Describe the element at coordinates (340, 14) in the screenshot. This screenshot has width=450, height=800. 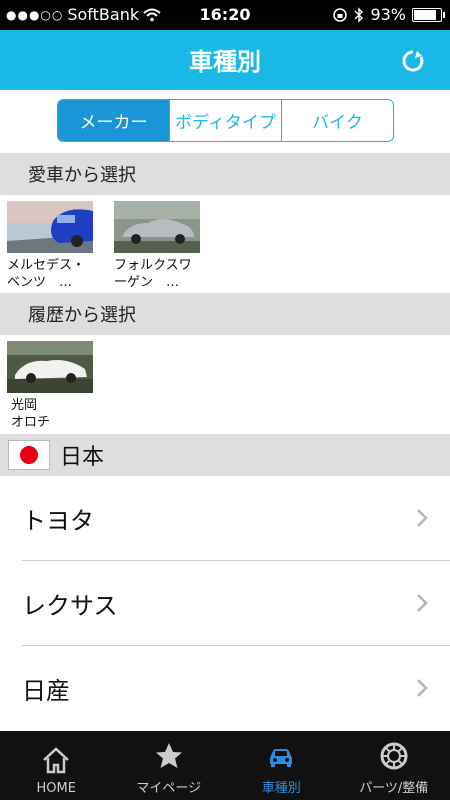
I see `rotation-lock-icon` at that location.